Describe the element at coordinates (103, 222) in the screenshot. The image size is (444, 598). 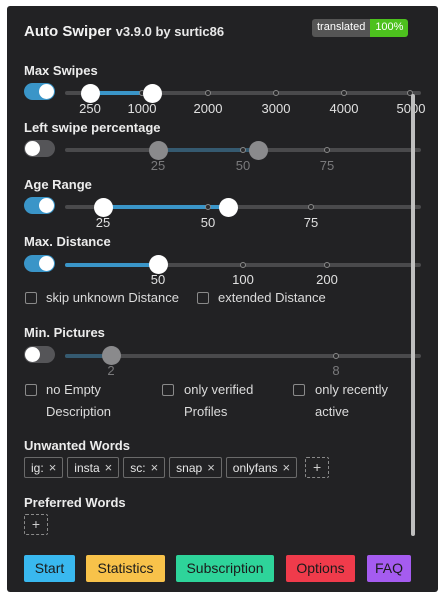
I see `age-range-tick: 25` at that location.